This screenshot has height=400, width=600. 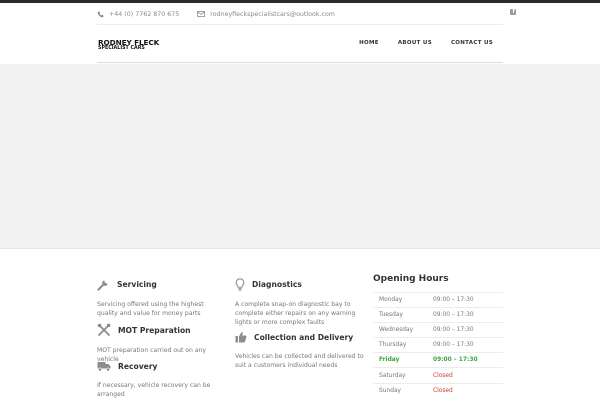 I want to click on main-nav: HOME ABOUT US CONTACT US, so click(x=416, y=43).